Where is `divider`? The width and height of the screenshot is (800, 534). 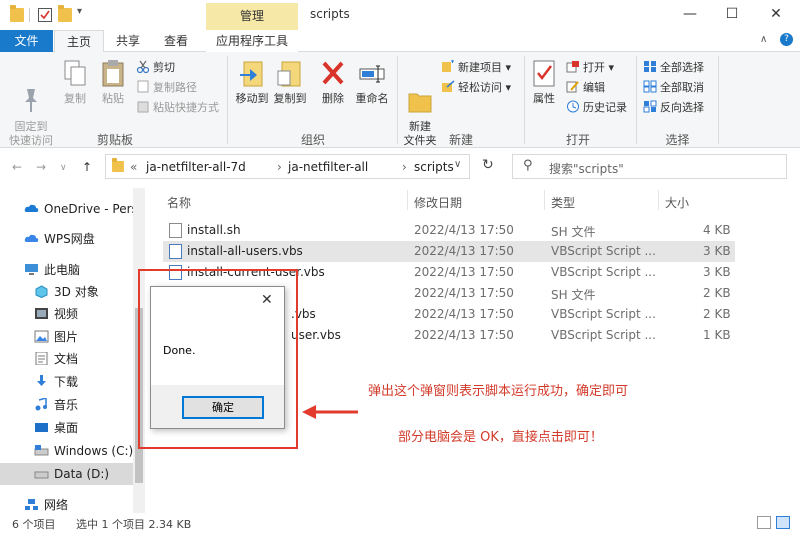
divider is located at coordinates (718, 100).